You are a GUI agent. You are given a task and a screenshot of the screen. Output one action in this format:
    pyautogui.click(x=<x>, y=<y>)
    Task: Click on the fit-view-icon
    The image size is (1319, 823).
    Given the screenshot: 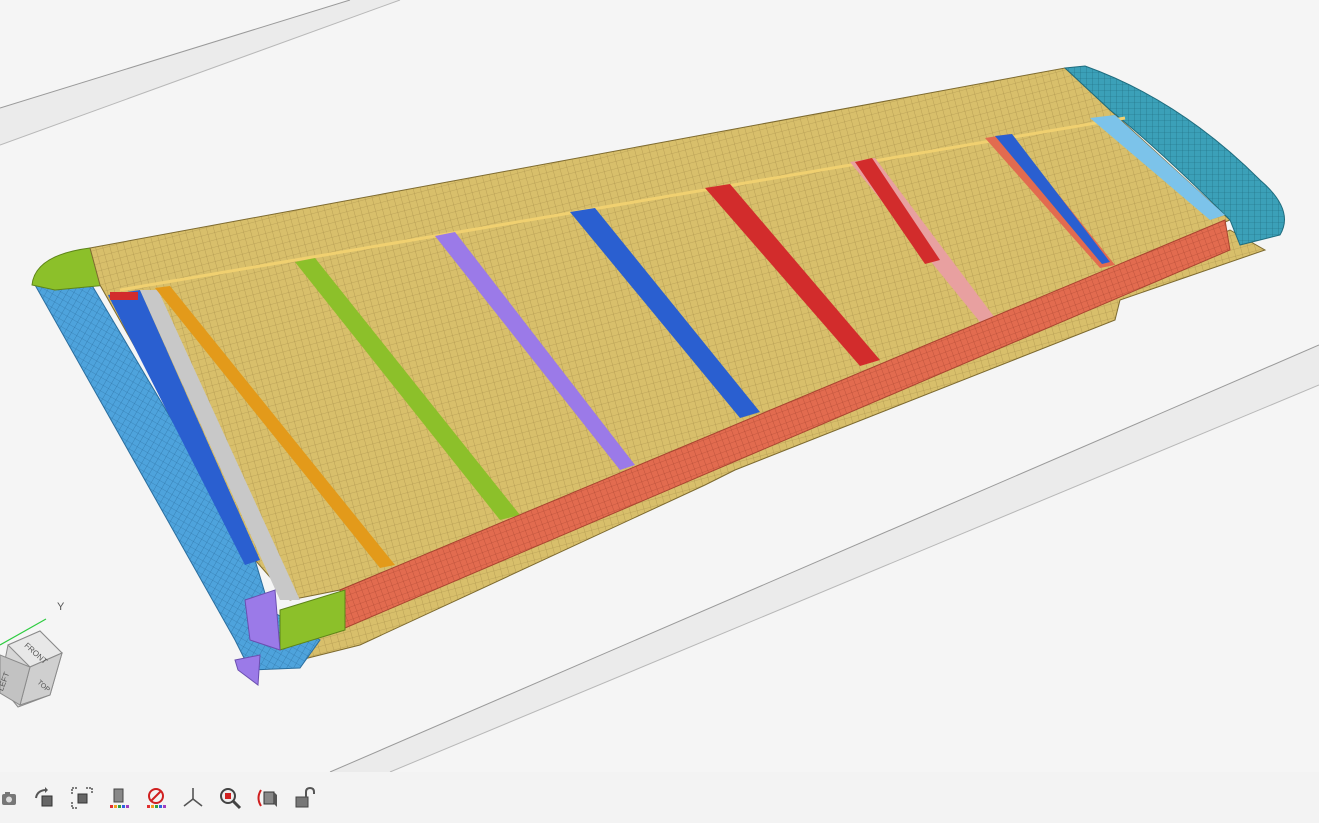 What is the action you would take?
    pyautogui.click(x=82, y=798)
    